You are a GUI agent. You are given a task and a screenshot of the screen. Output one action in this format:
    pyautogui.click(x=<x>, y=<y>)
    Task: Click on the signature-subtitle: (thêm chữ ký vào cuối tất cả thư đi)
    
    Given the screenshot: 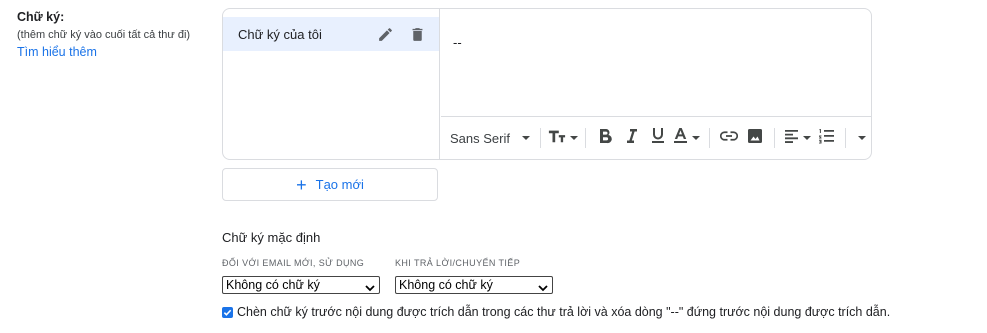 What is the action you would take?
    pyautogui.click(x=104, y=35)
    